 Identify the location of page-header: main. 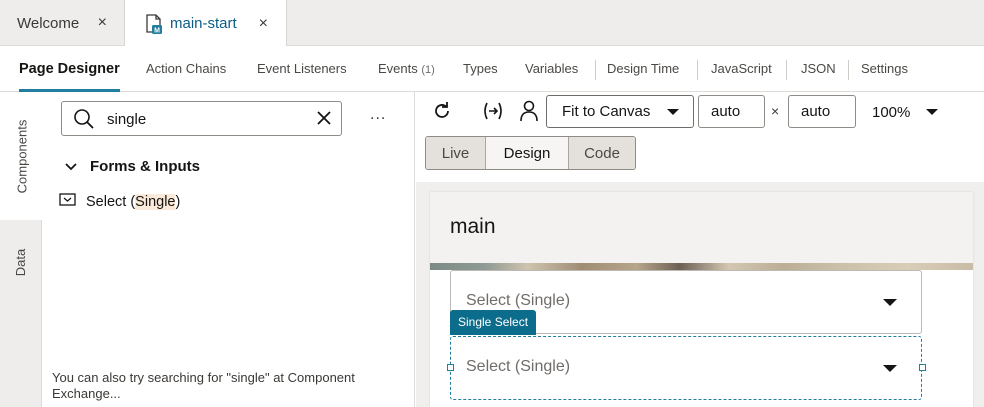
(701, 227).